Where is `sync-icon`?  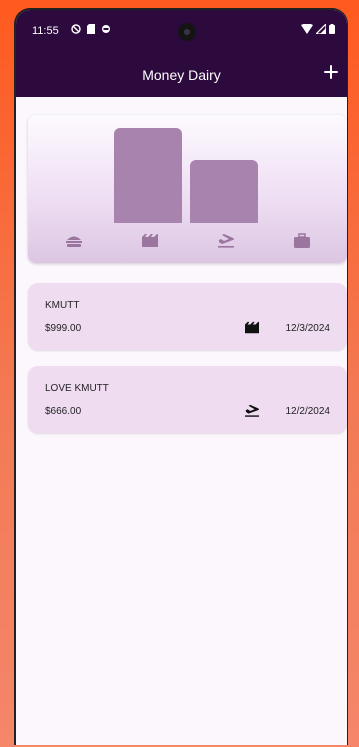
sync-icon is located at coordinates (106, 29).